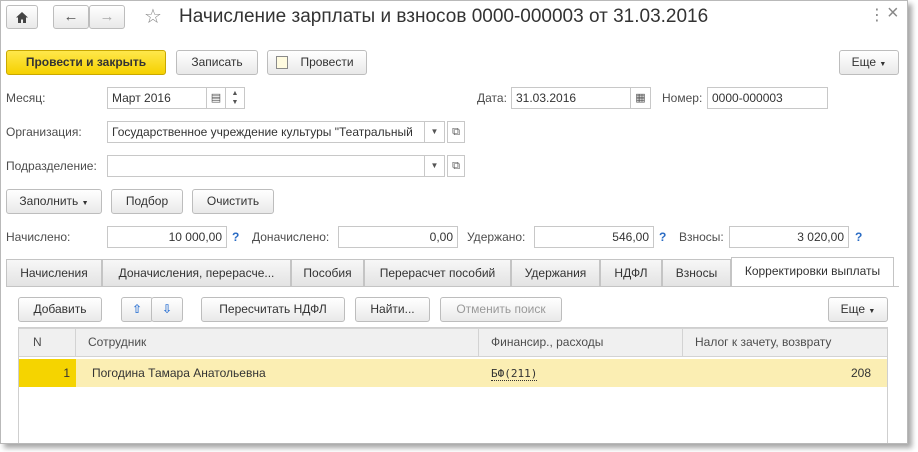 Image resolution: width=918 pixels, height=452 pixels. Describe the element at coordinates (853, 309) in the screenshot. I see `table-more-label: Еще` at that location.